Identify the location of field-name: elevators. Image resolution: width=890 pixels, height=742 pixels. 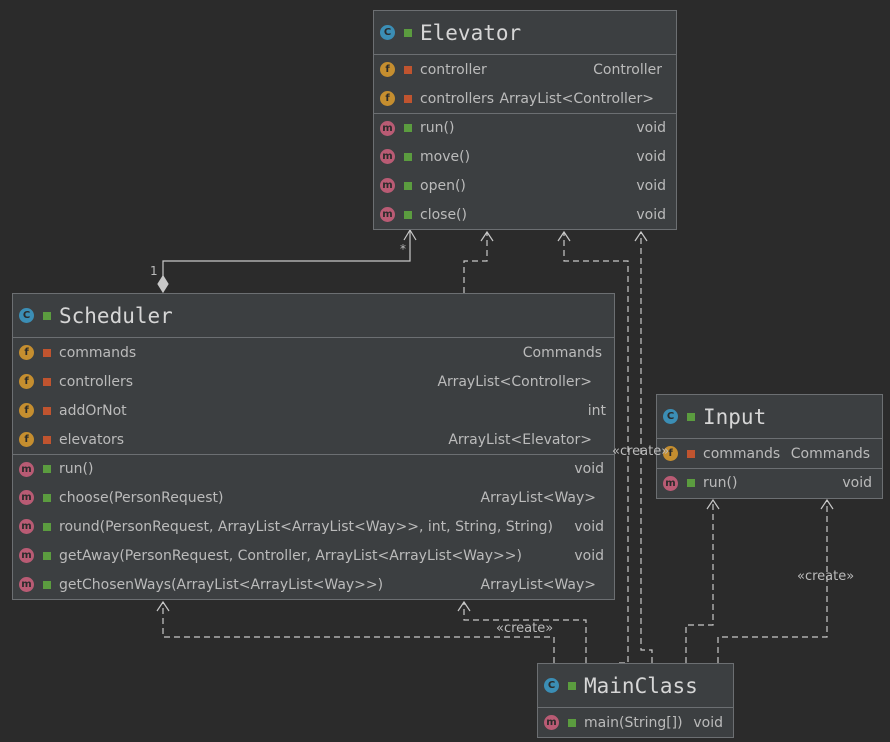
(92, 439).